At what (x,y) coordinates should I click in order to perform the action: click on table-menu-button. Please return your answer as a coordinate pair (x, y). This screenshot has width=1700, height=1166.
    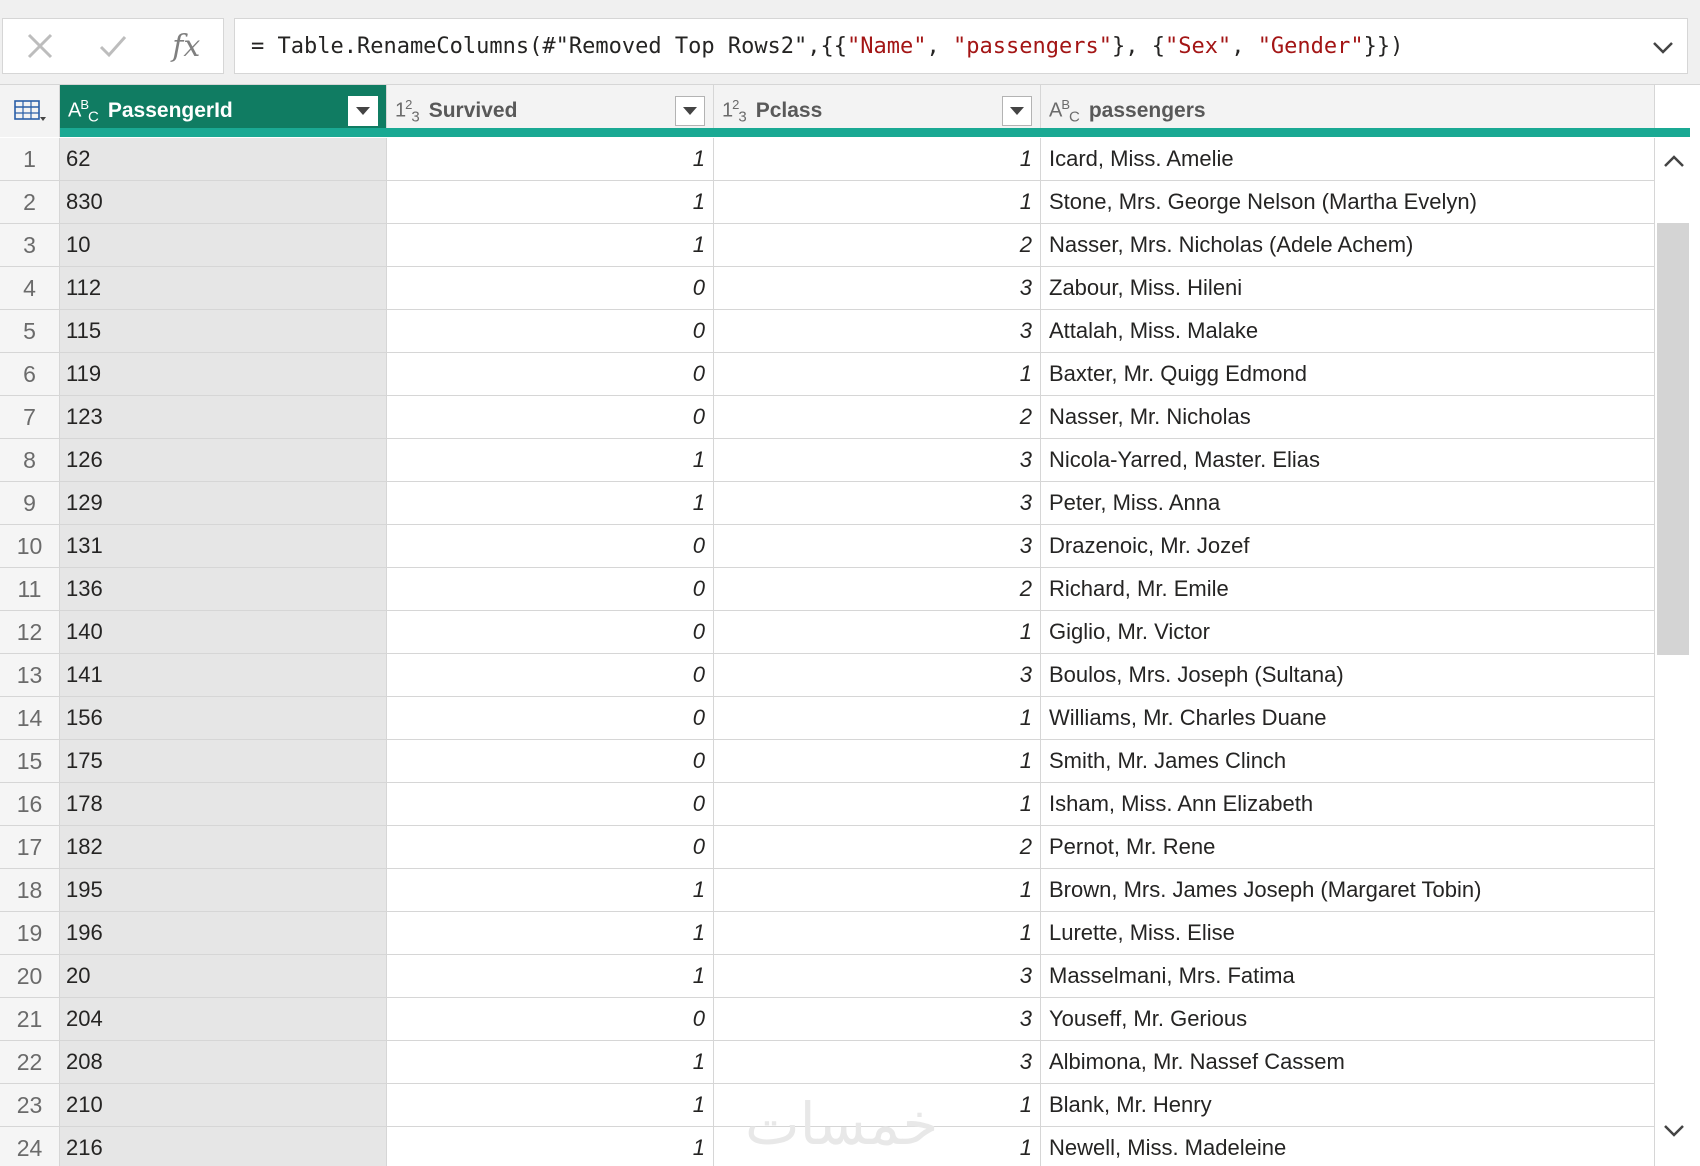
    Looking at the image, I should click on (30, 111).